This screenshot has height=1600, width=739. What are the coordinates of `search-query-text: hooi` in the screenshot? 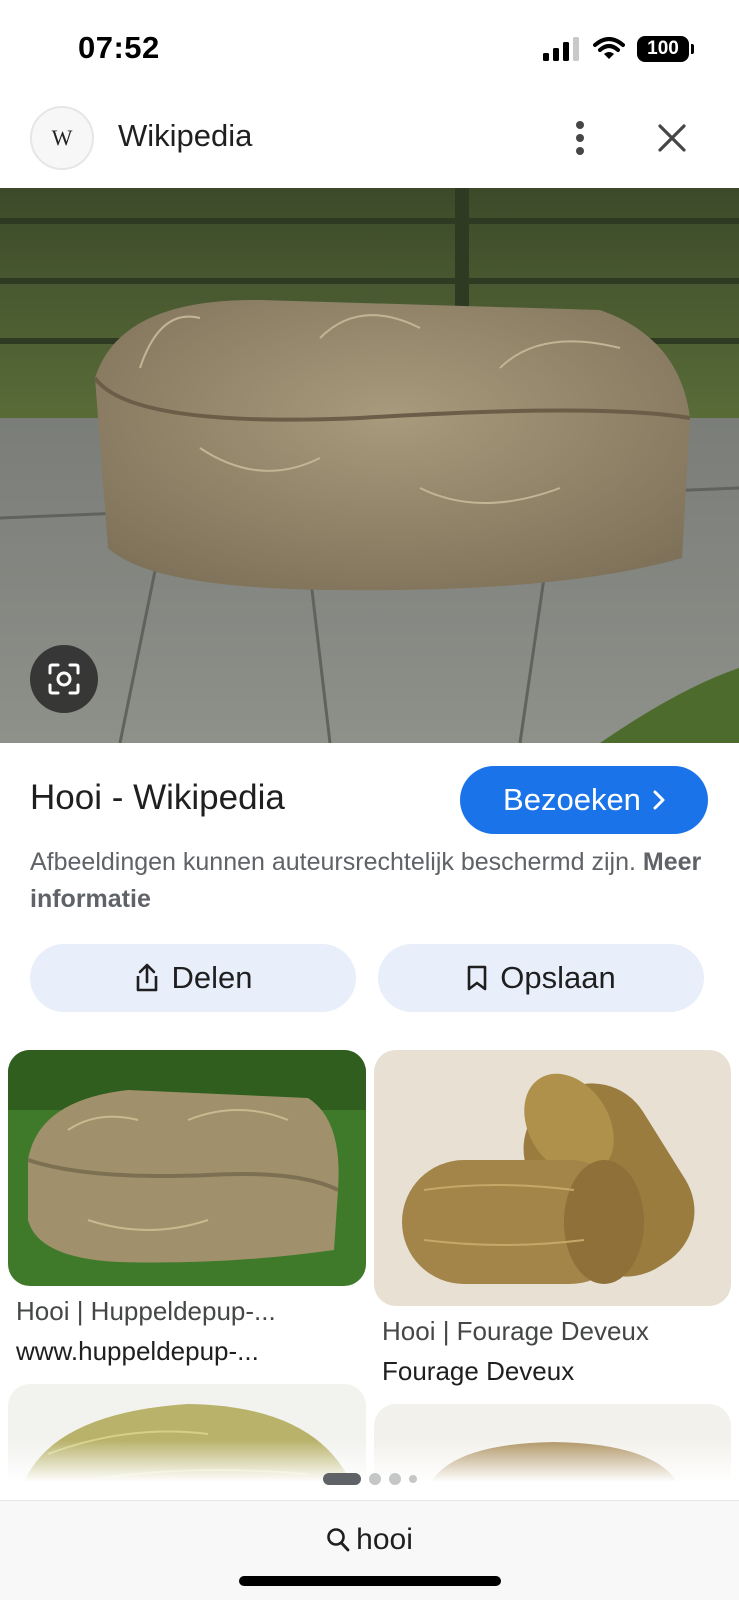 It's located at (384, 1539).